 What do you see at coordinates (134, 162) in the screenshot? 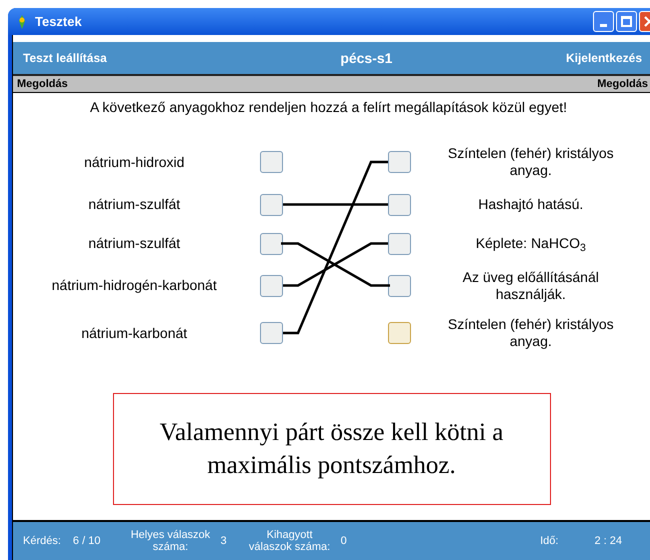
I see `substance-label: nátrium-hidroxid` at bounding box center [134, 162].